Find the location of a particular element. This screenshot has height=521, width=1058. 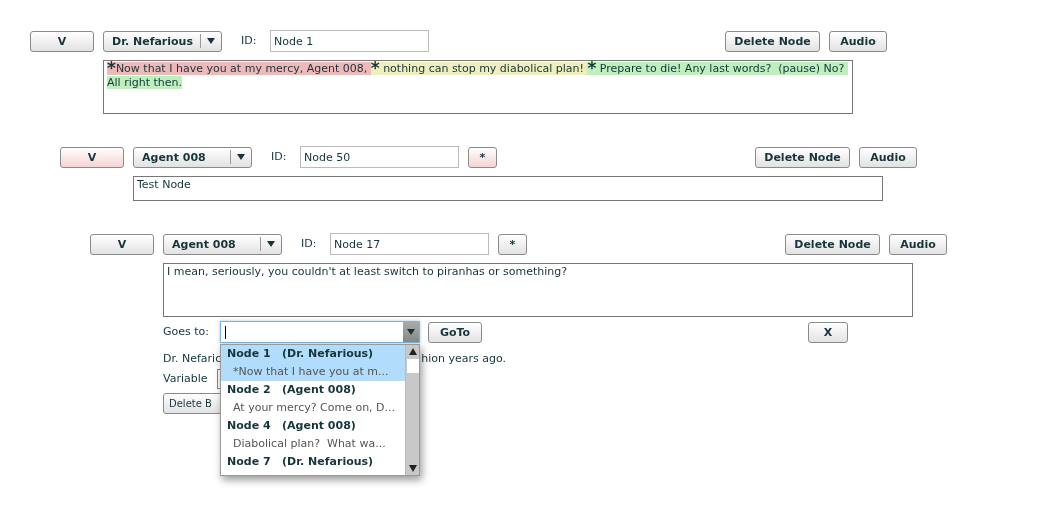

variable-label: Variable is located at coordinates (186, 378).